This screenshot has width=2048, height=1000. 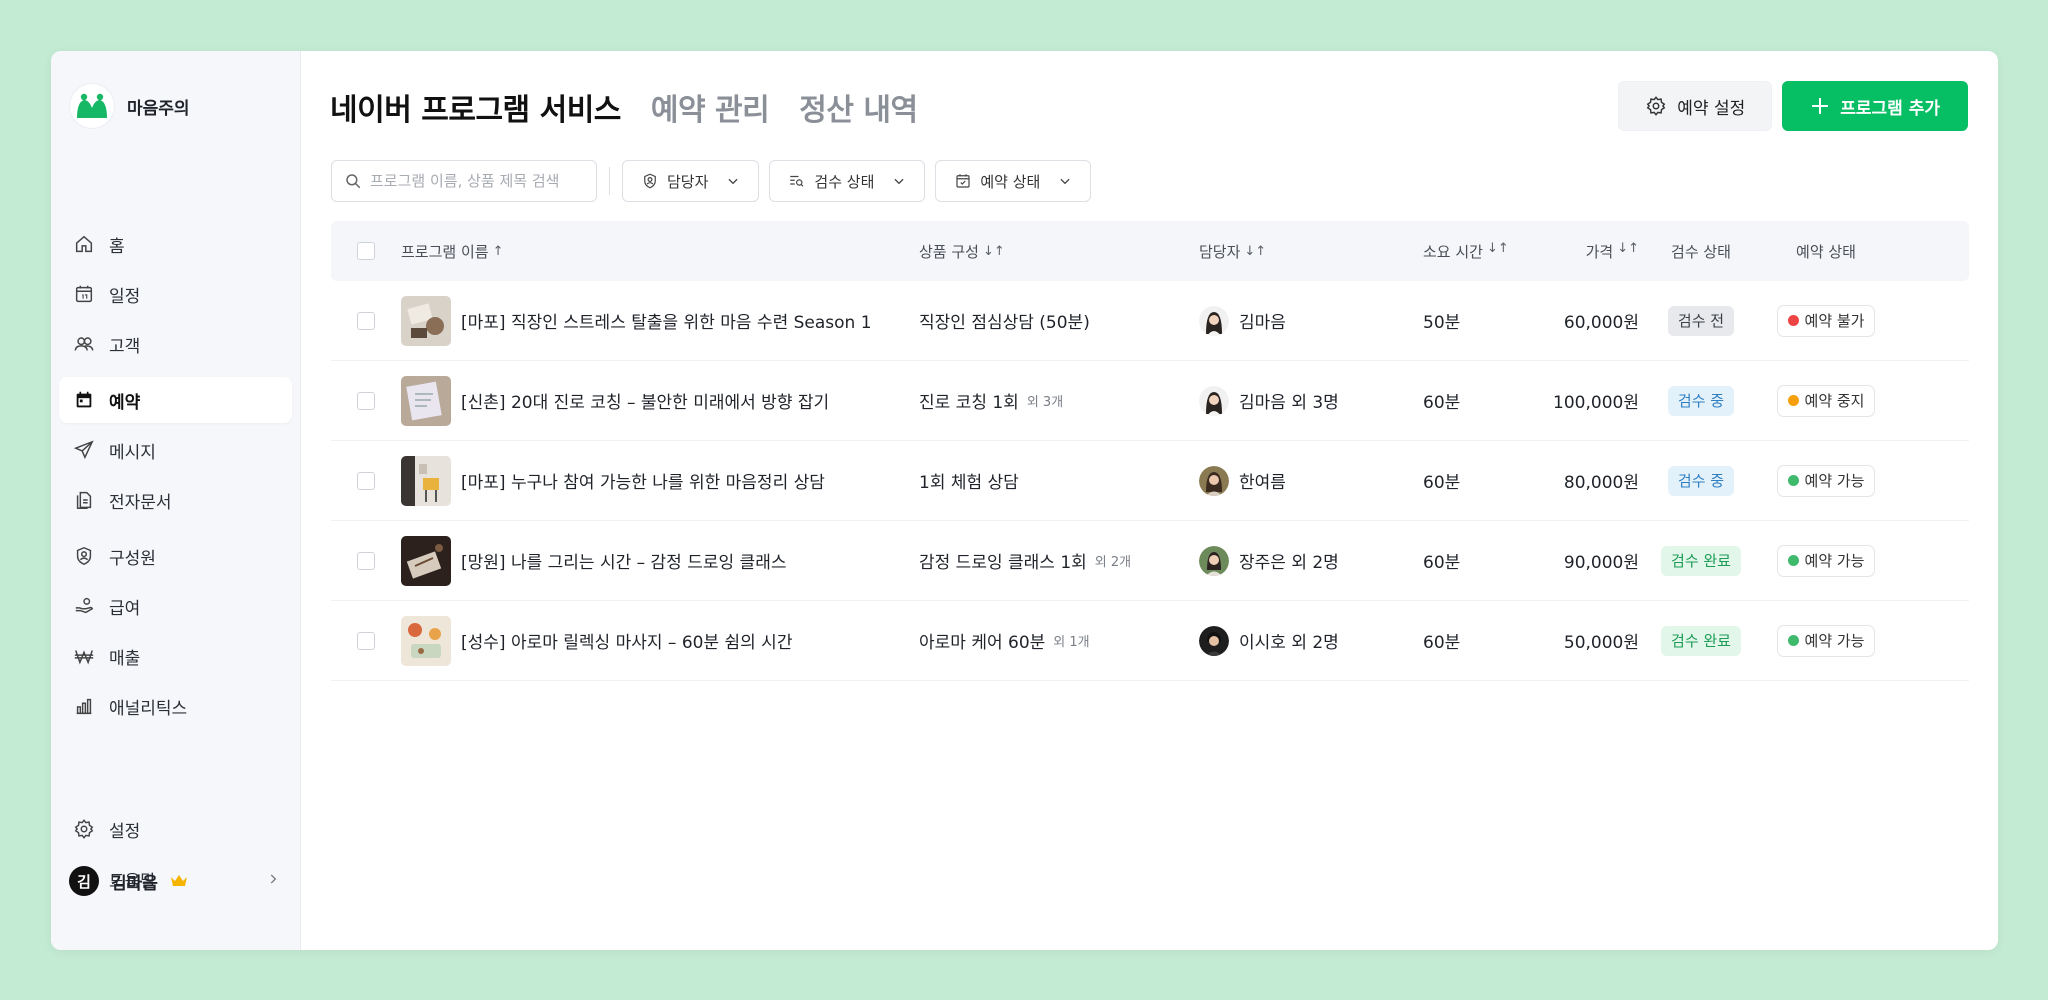 What do you see at coordinates (175, 656) in the screenshot?
I see `sidebar-item-sales: 매출` at bounding box center [175, 656].